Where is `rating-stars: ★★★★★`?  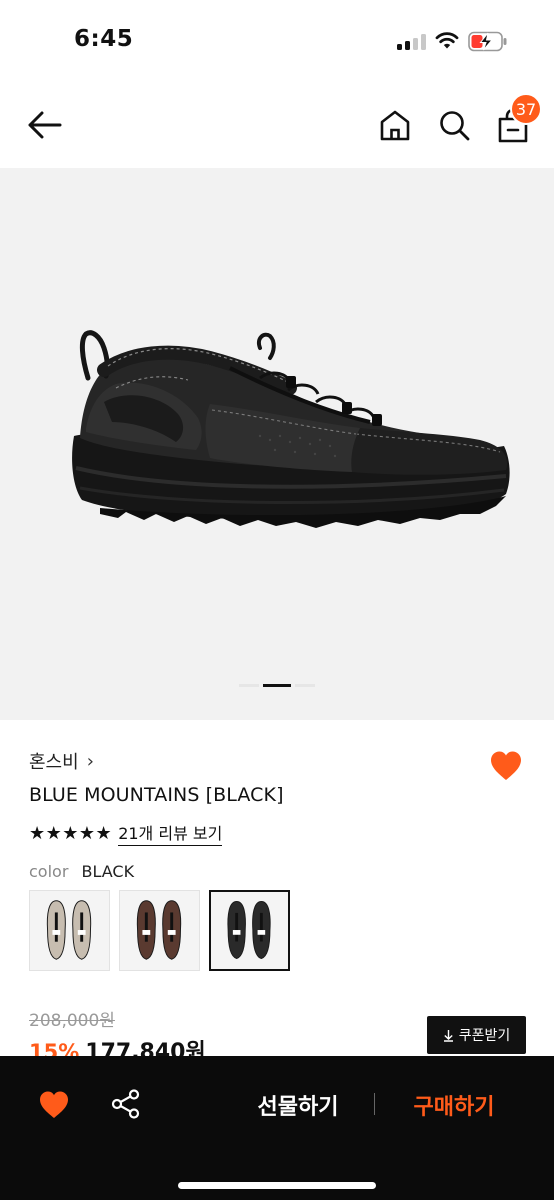 rating-stars: ★★★★★ is located at coordinates (71, 833).